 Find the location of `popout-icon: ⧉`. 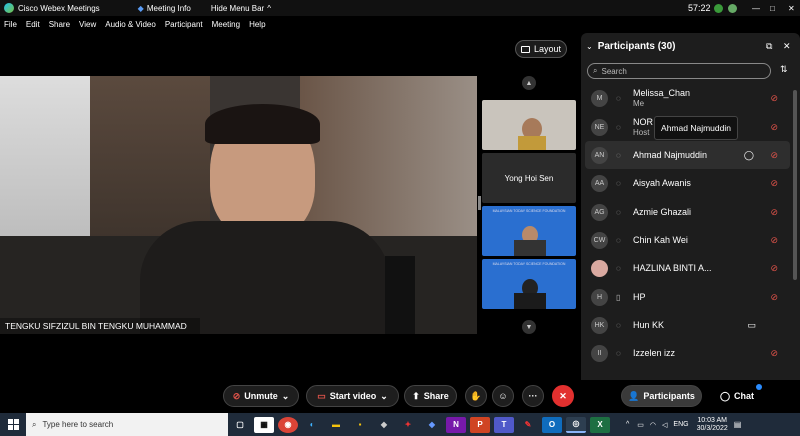

popout-icon: ⧉ is located at coordinates (769, 46).